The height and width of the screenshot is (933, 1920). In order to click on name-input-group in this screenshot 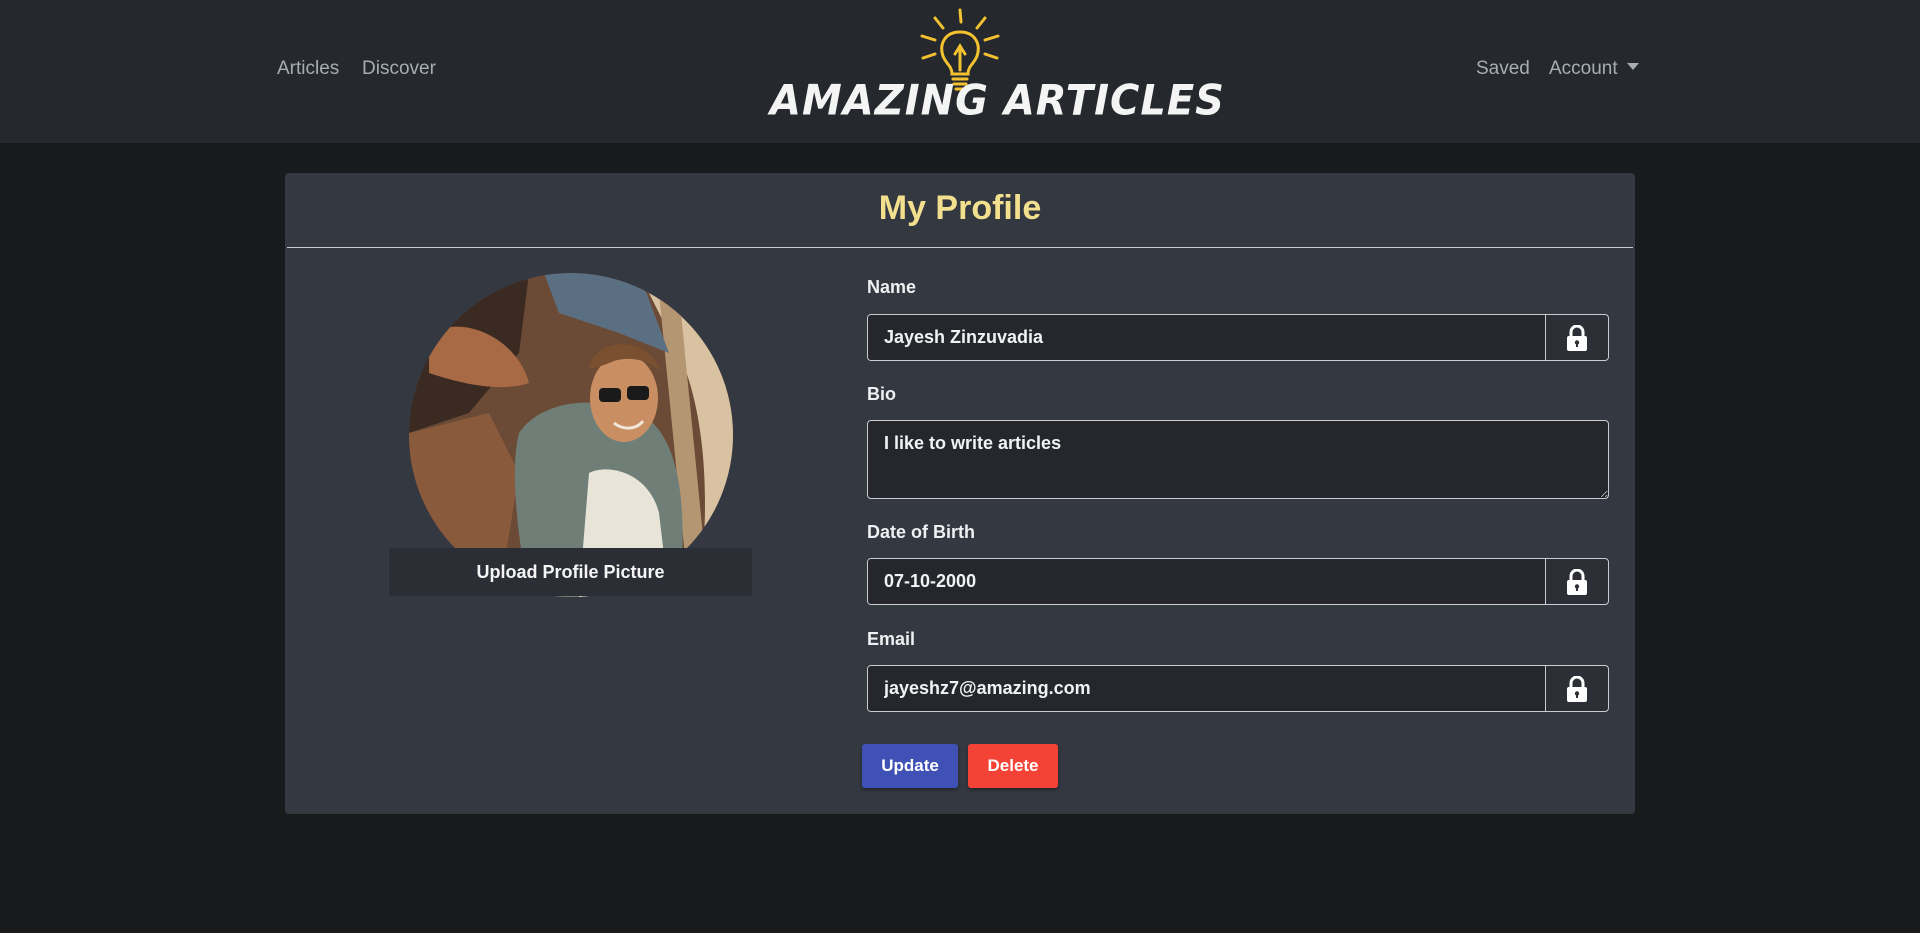, I will do `click(1238, 337)`.